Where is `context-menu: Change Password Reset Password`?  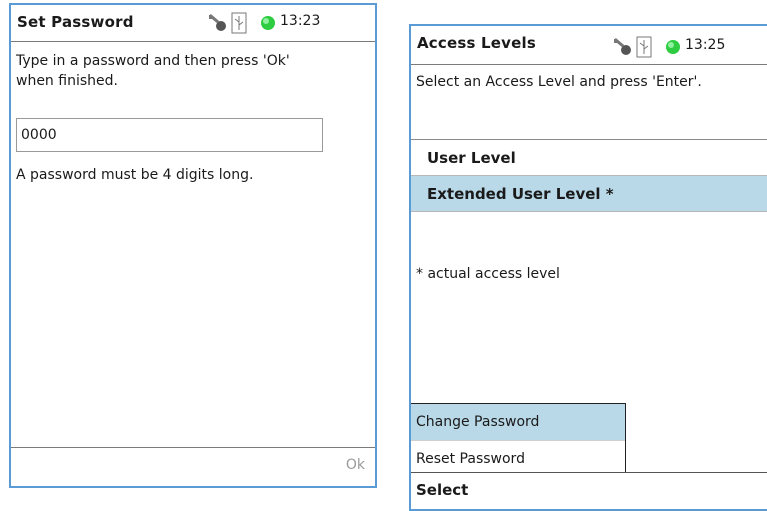
context-menu: Change Password Reset Password is located at coordinates (518, 440).